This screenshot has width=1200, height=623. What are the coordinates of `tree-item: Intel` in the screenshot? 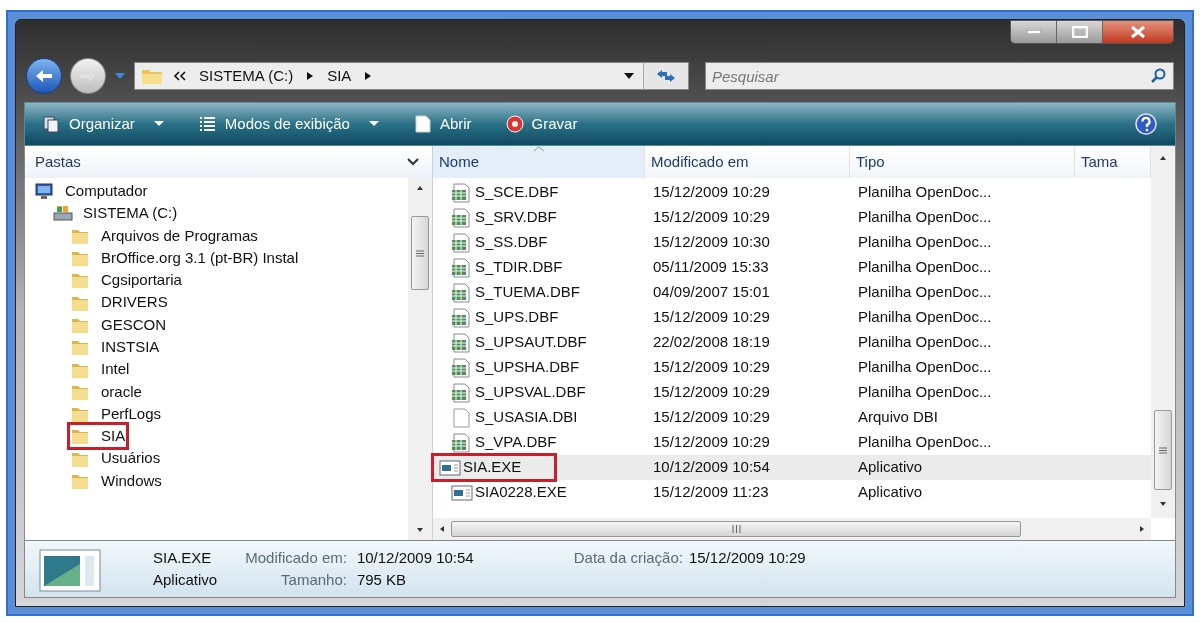 It's located at (100, 369).